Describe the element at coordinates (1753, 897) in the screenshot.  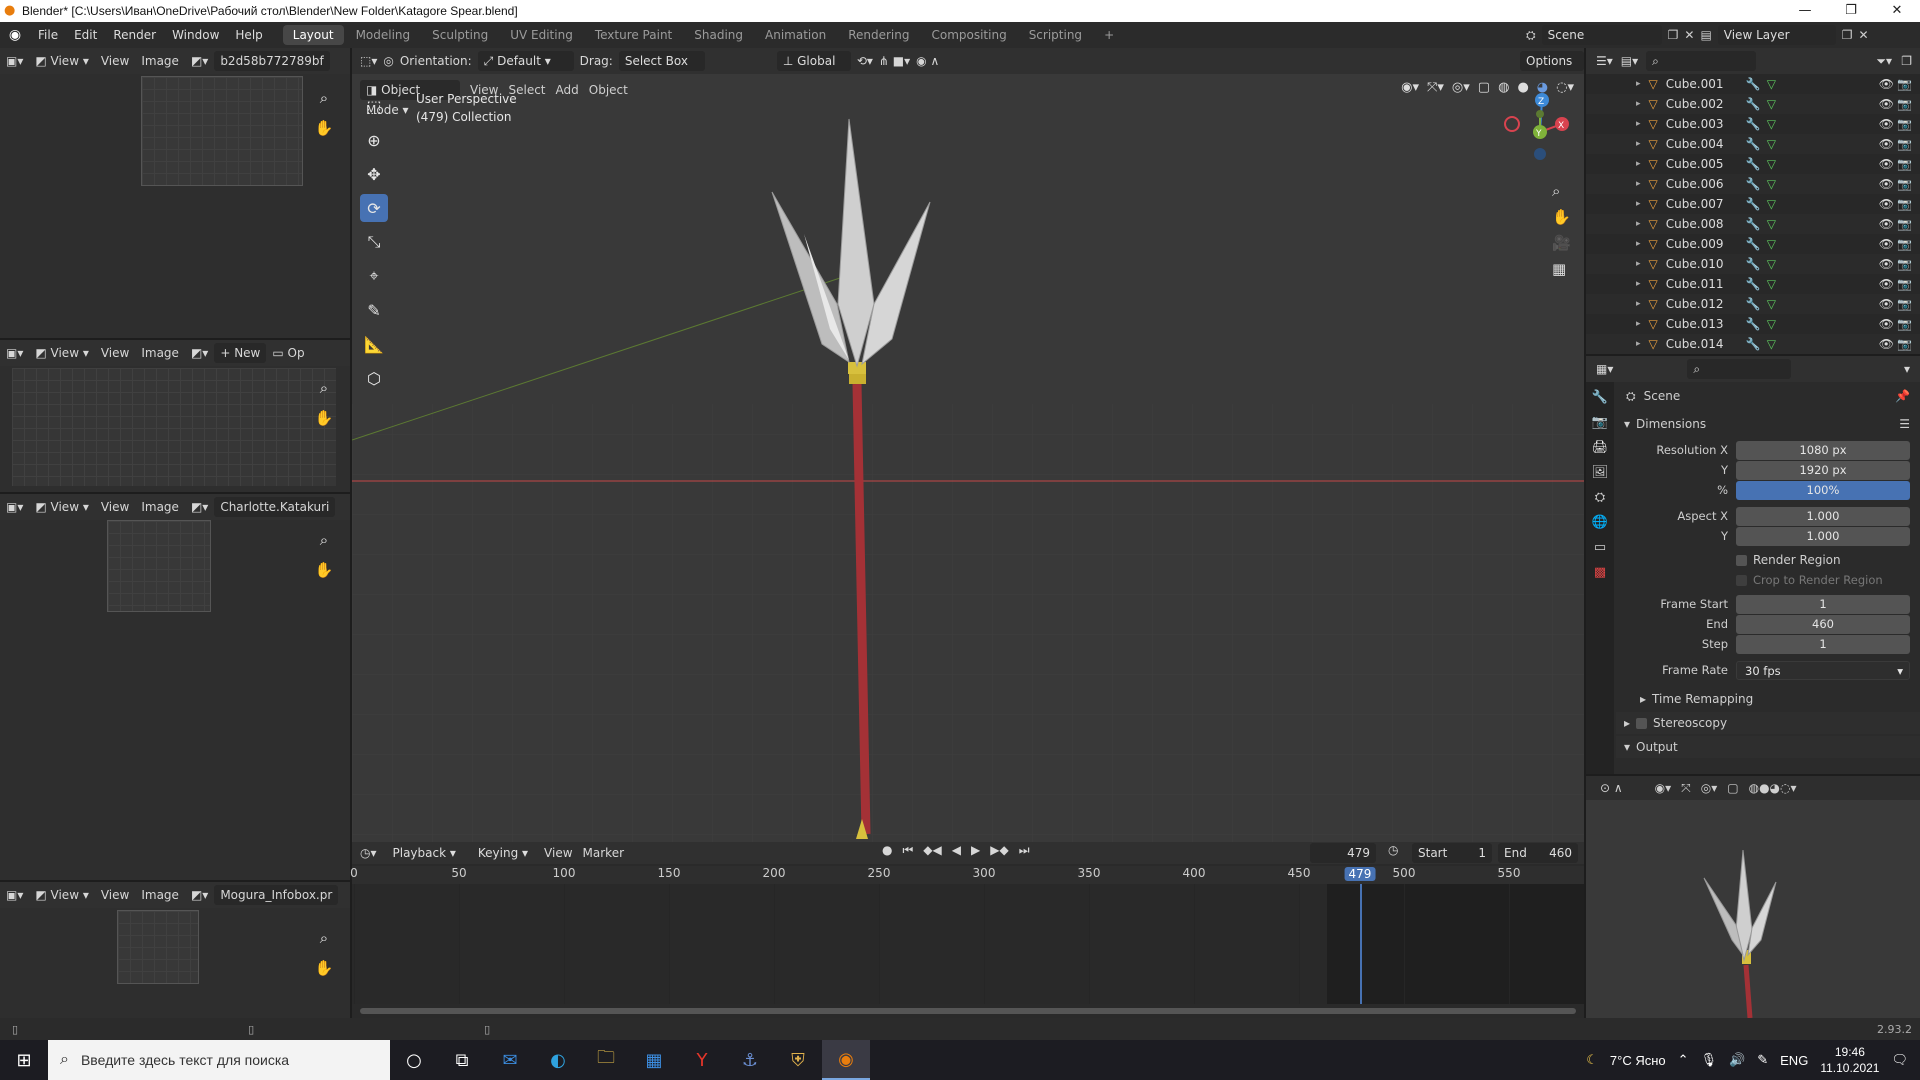
I see `preview-viewport: ⊙ ∧ ◉▾ ⤧ ◎▾ ▢ ◍●◕◌▾` at that location.